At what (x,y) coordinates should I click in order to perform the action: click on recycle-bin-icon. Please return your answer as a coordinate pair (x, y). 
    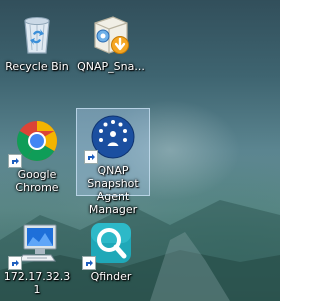
    Looking at the image, I should click on (37, 33).